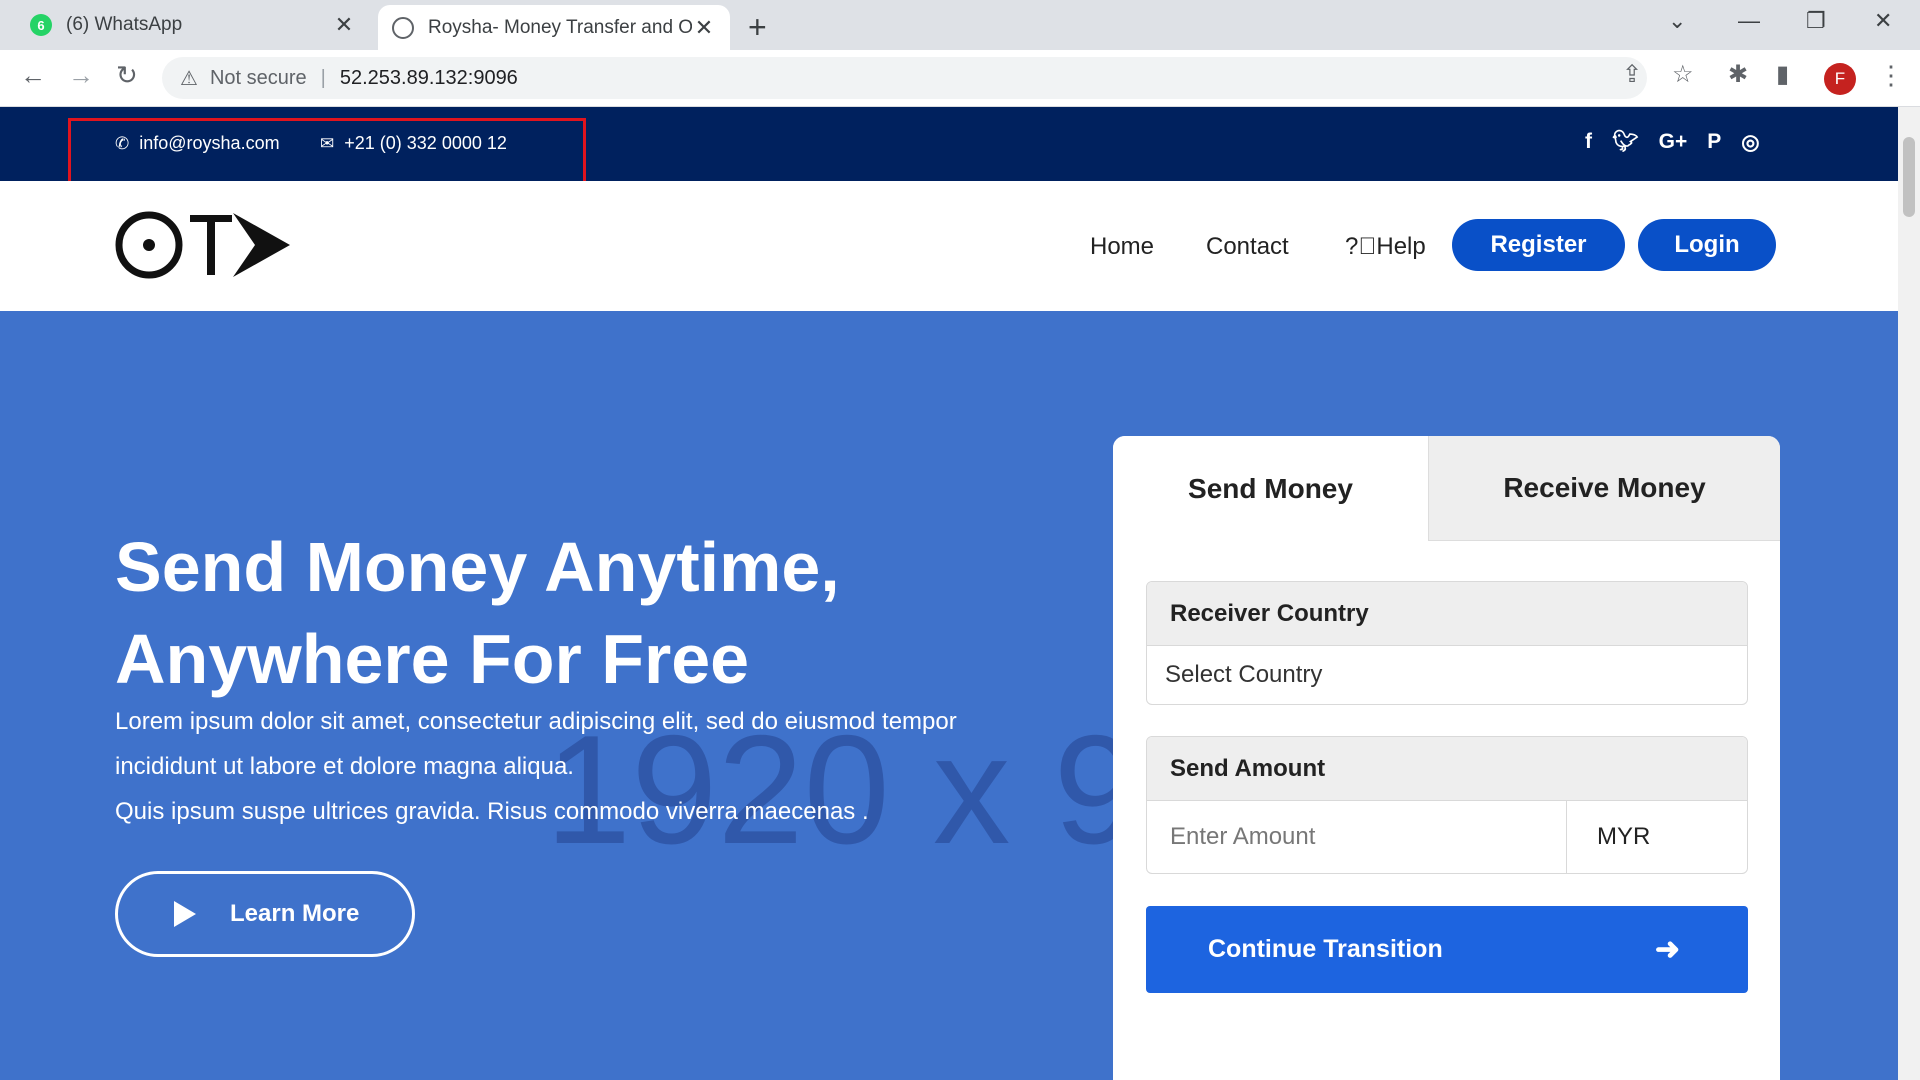 The width and height of the screenshot is (1920, 1080). I want to click on logo, so click(205, 245).